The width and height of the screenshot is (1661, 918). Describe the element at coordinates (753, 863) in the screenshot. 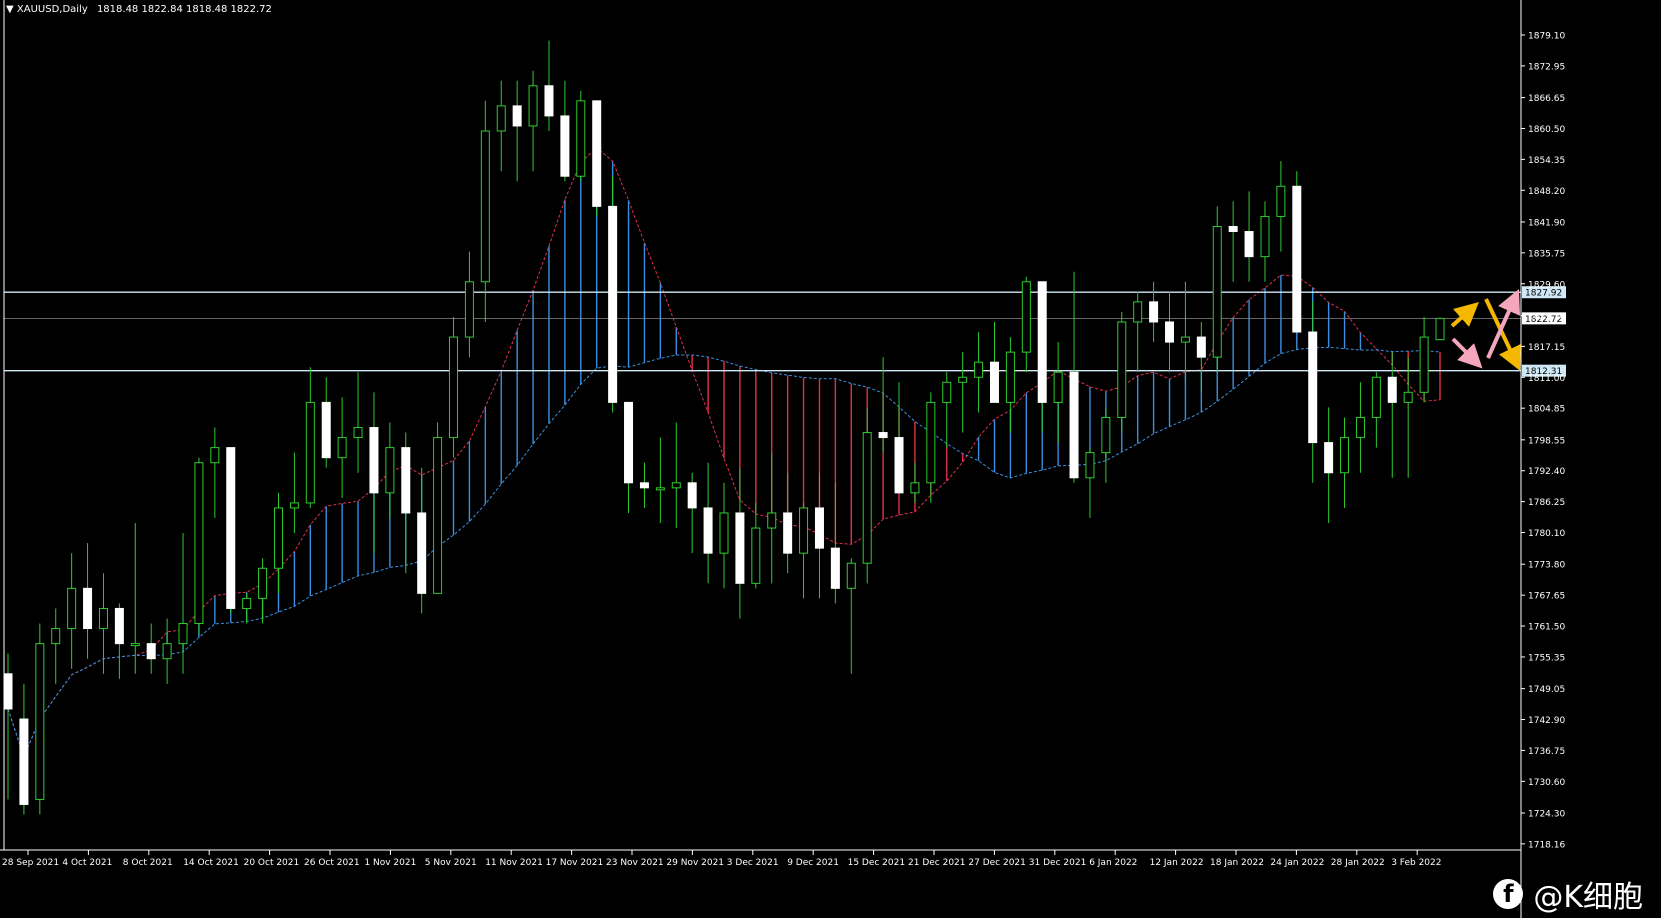

I see `x-tick-label: 3 Dec 2021` at that location.